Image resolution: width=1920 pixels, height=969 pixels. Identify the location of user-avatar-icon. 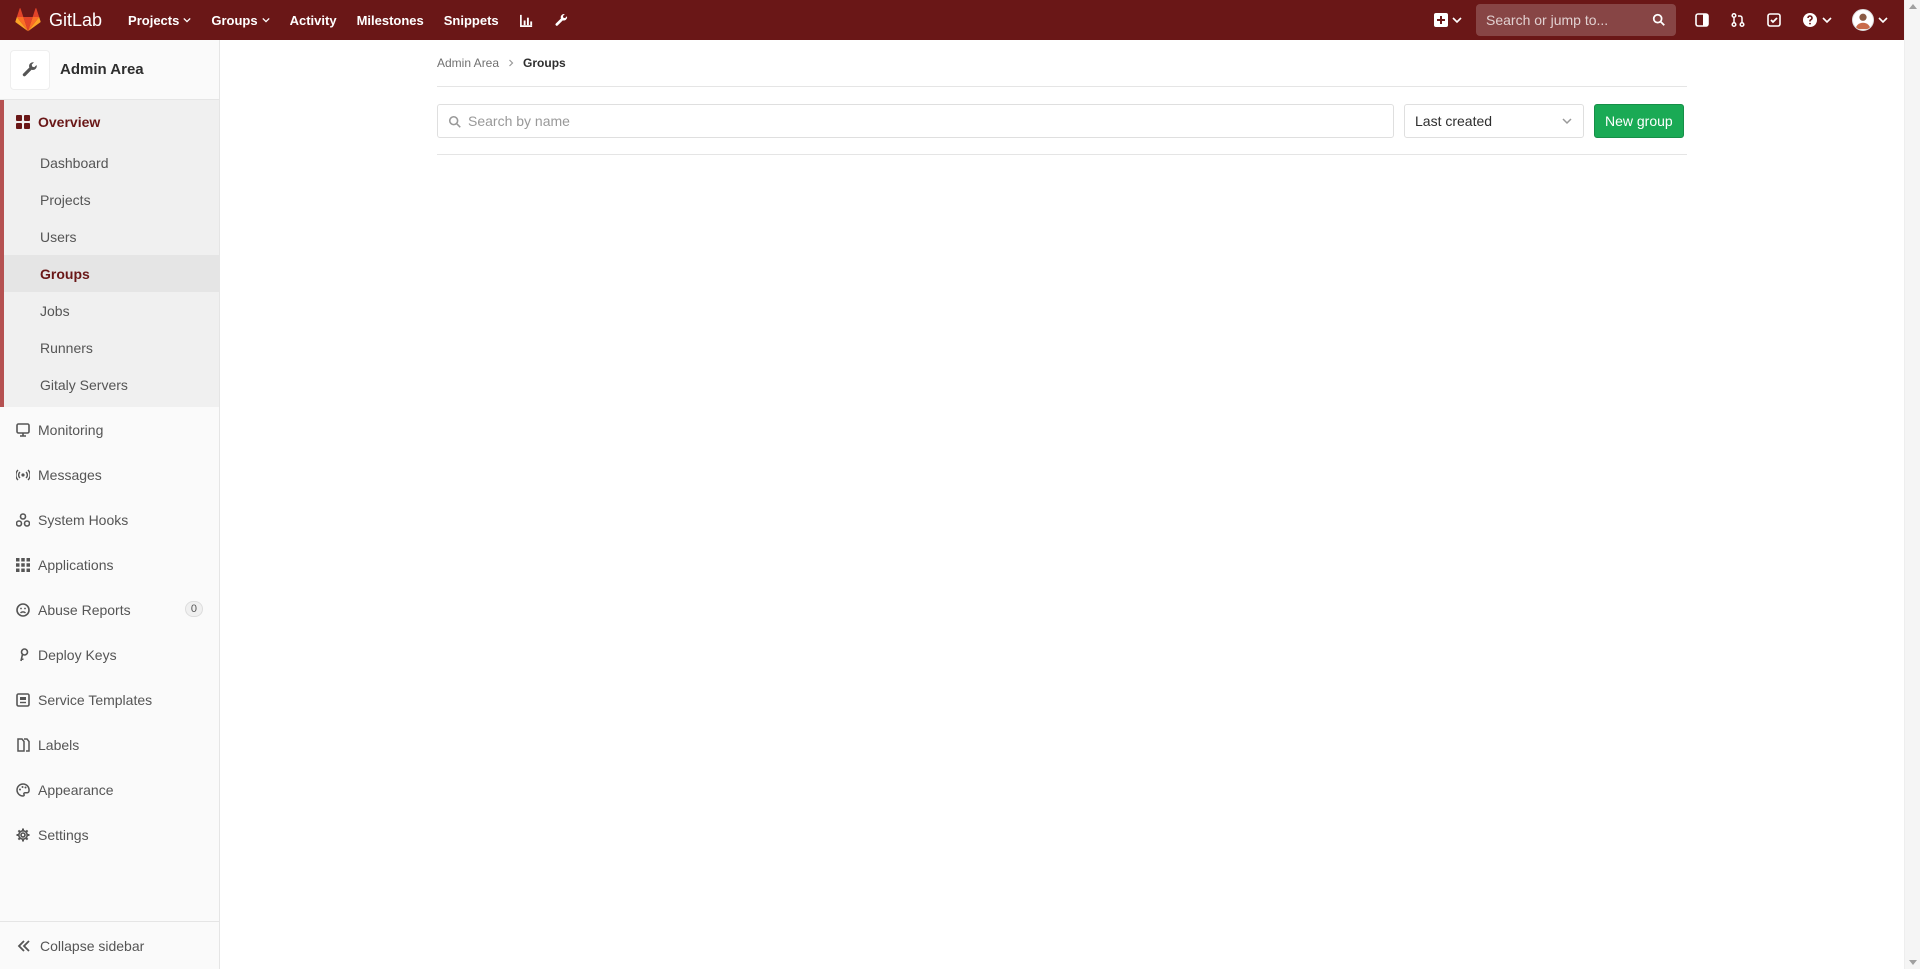
(1863, 21).